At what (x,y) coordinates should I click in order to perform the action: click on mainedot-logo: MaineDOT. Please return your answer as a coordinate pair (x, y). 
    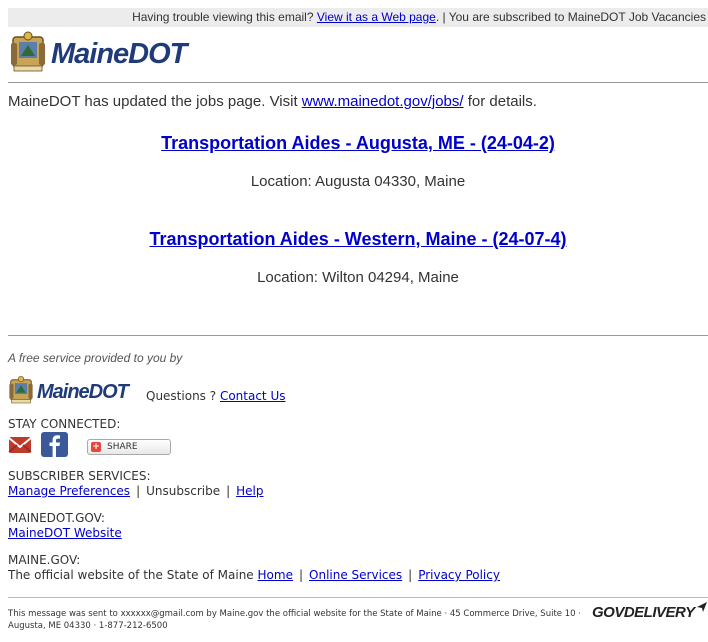
    Looking at the image, I should click on (98, 54).